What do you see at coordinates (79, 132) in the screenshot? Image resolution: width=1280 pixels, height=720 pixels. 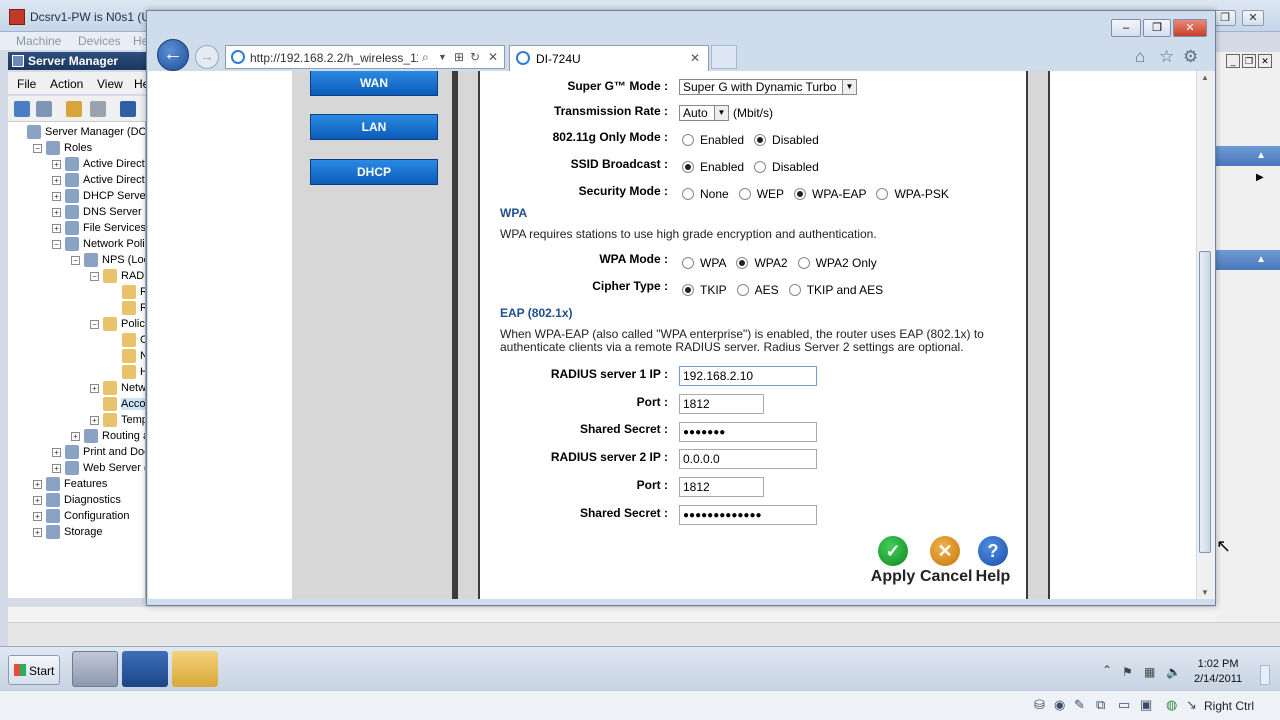 I see `tree-item: Server Manager (DCSR` at bounding box center [79, 132].